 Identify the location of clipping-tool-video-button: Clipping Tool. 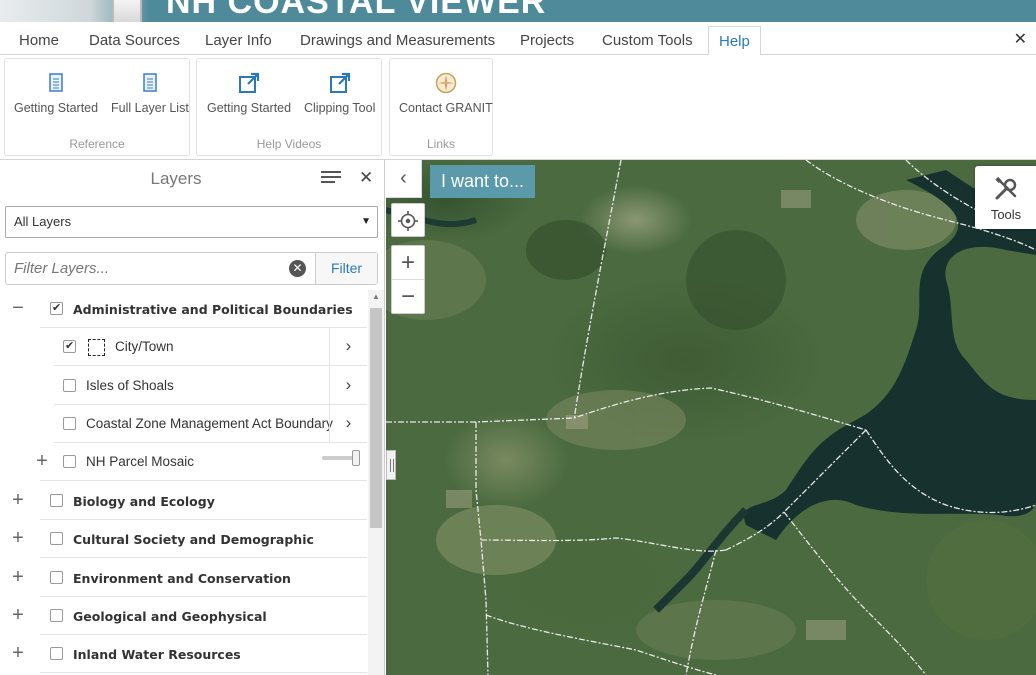
(339, 93).